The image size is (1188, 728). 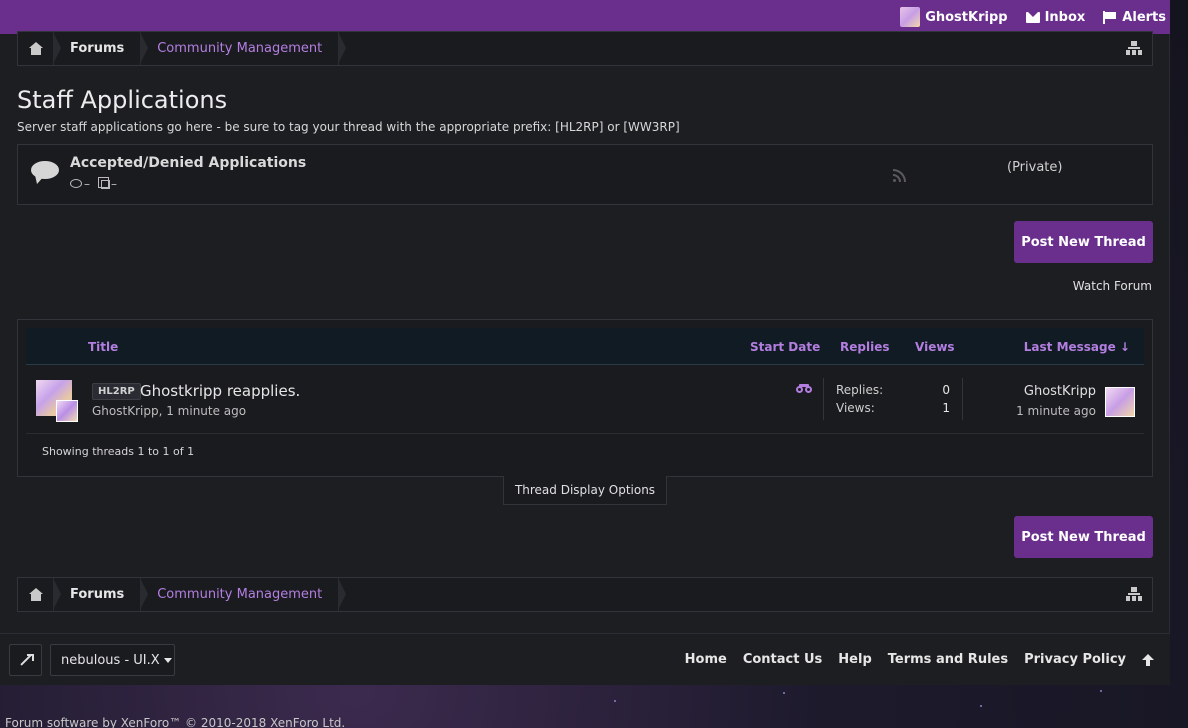 I want to click on expand-icon, so click(x=27, y=660).